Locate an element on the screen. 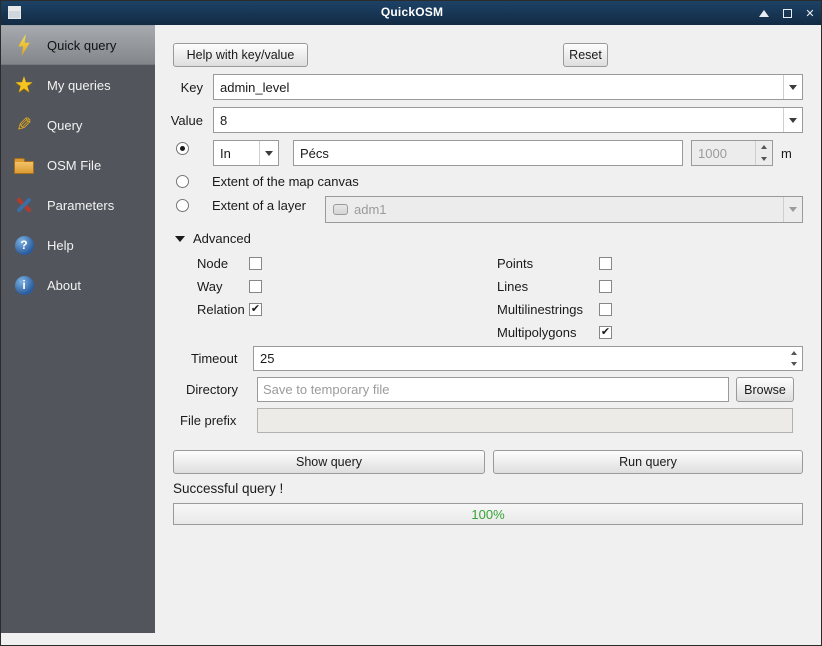 This screenshot has width=822, height=646. layer-combobox: adm1 is located at coordinates (564, 209).